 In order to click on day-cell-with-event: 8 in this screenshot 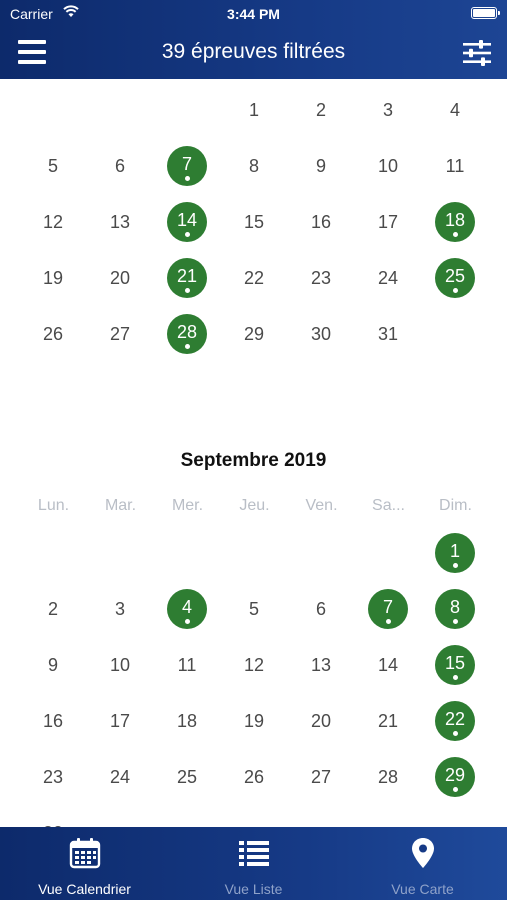, I will do `click(455, 609)`.